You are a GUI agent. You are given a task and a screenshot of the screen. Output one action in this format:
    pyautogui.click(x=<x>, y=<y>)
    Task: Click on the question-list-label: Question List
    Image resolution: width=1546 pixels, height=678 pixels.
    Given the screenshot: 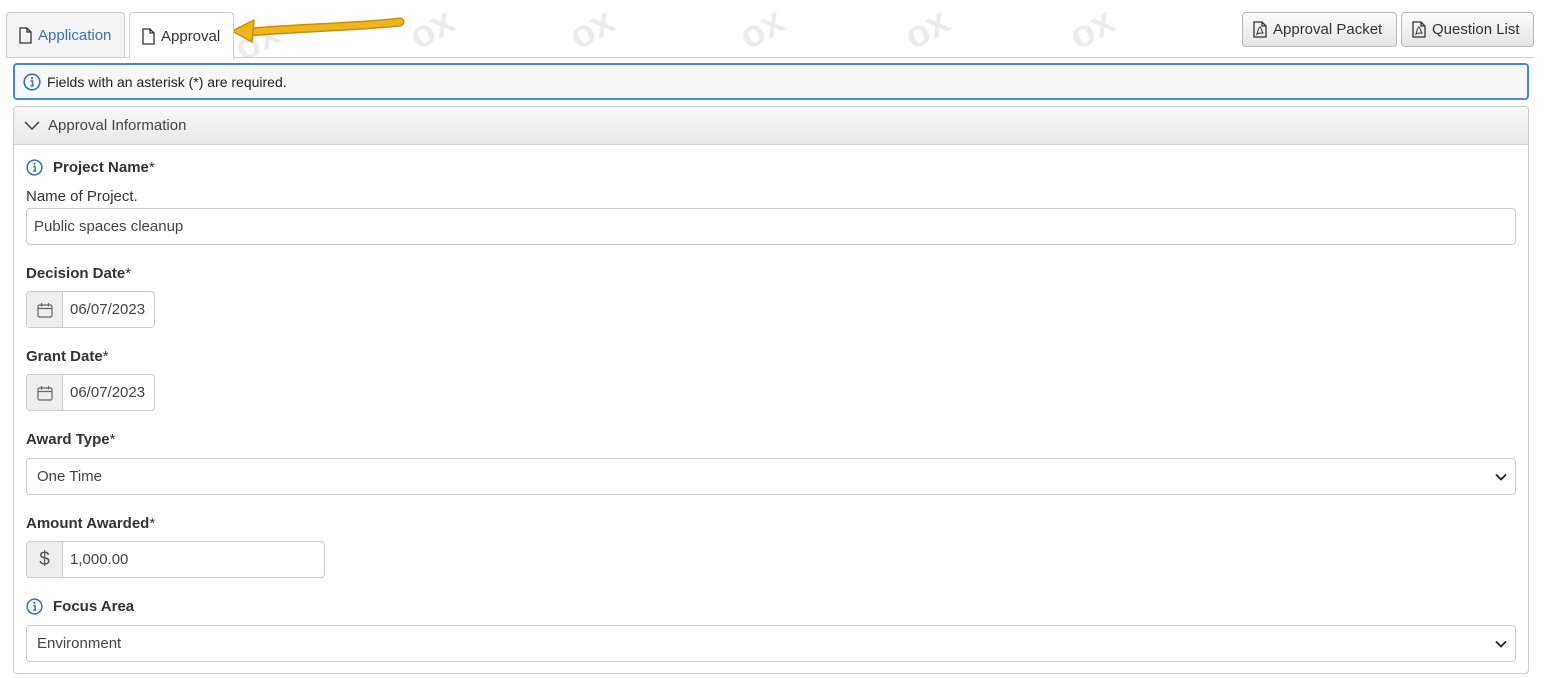 What is the action you would take?
    pyautogui.click(x=1476, y=29)
    